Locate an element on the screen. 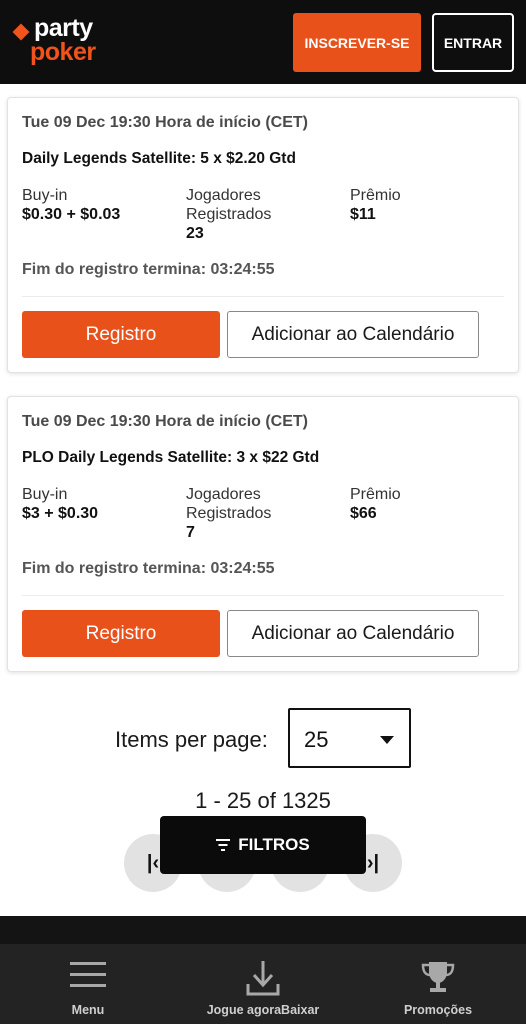 The image size is (526, 1024). partypoker-logo: party poker is located at coordinates (57, 42).